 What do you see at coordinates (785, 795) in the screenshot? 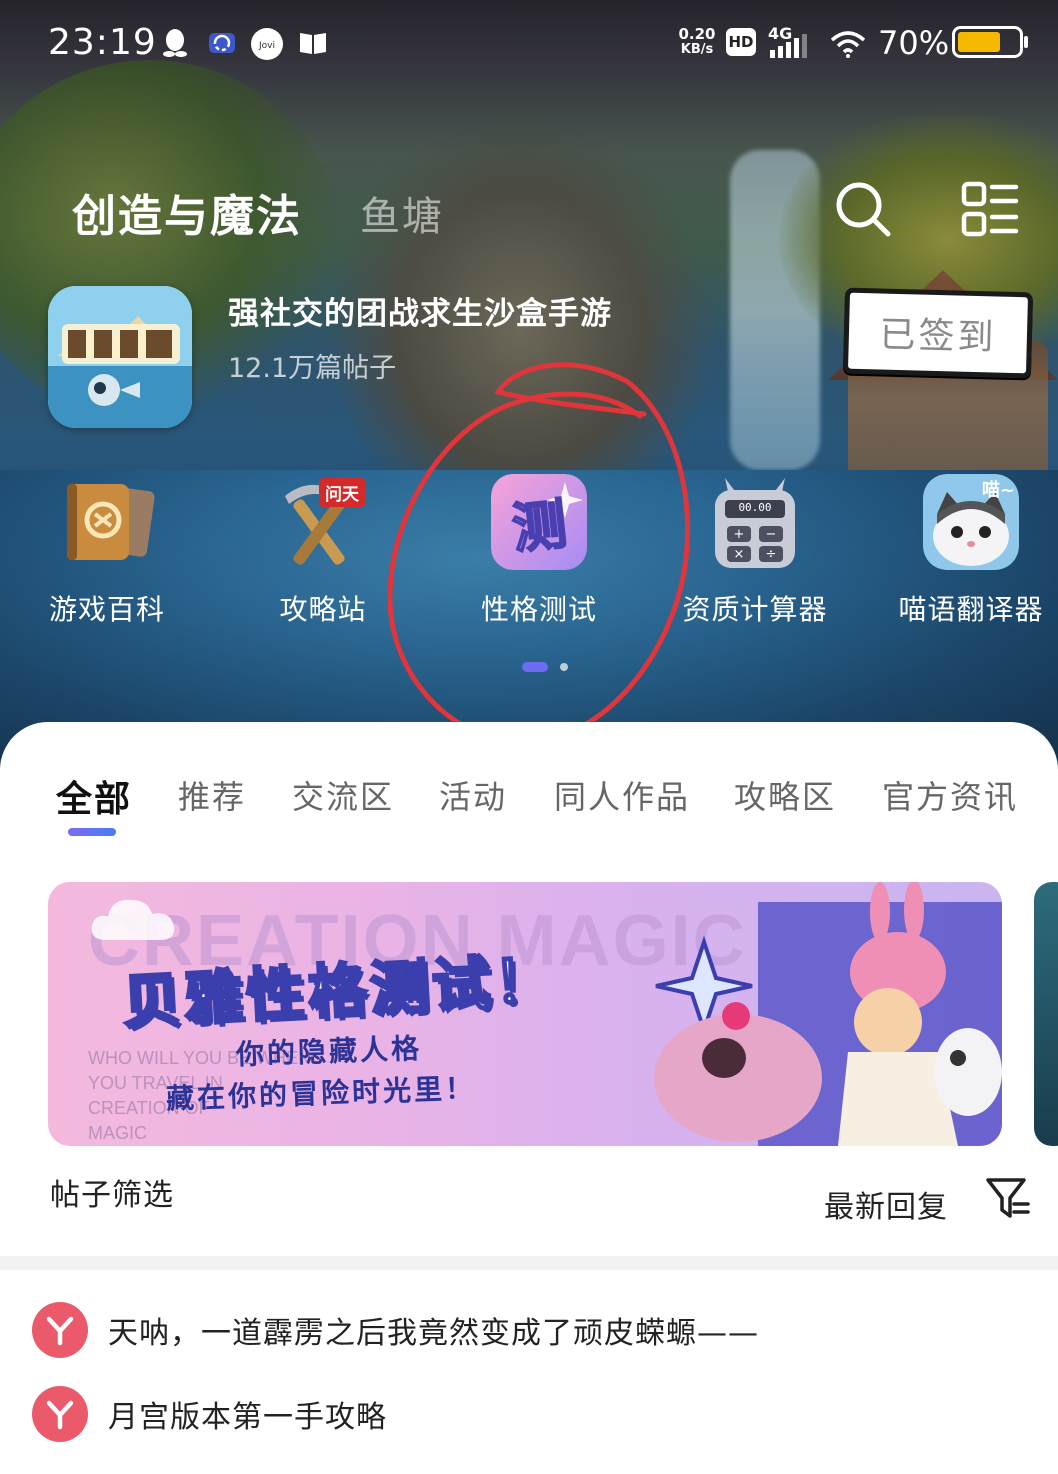
I see `tab-guides: 攻略区` at bounding box center [785, 795].